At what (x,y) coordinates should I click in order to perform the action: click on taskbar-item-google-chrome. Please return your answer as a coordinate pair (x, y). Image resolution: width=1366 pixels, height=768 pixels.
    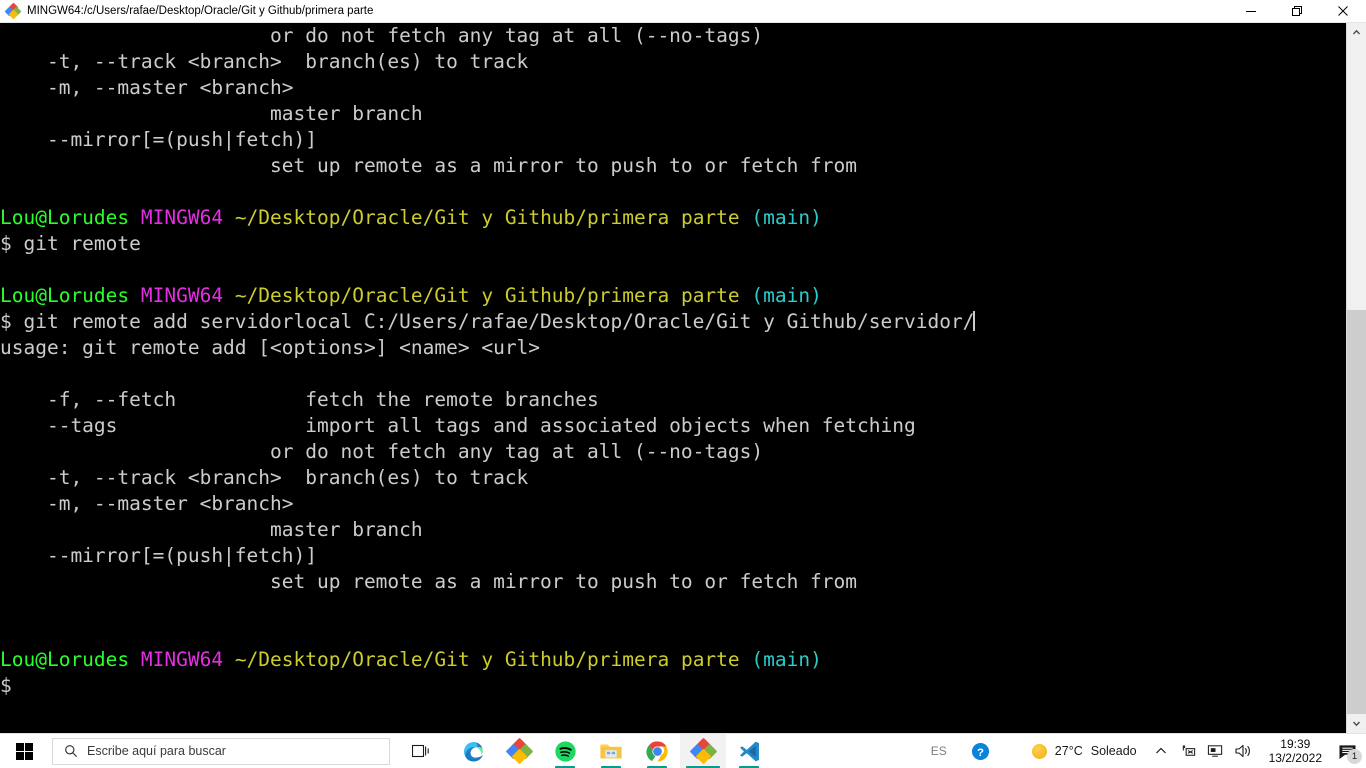
    Looking at the image, I should click on (657, 751).